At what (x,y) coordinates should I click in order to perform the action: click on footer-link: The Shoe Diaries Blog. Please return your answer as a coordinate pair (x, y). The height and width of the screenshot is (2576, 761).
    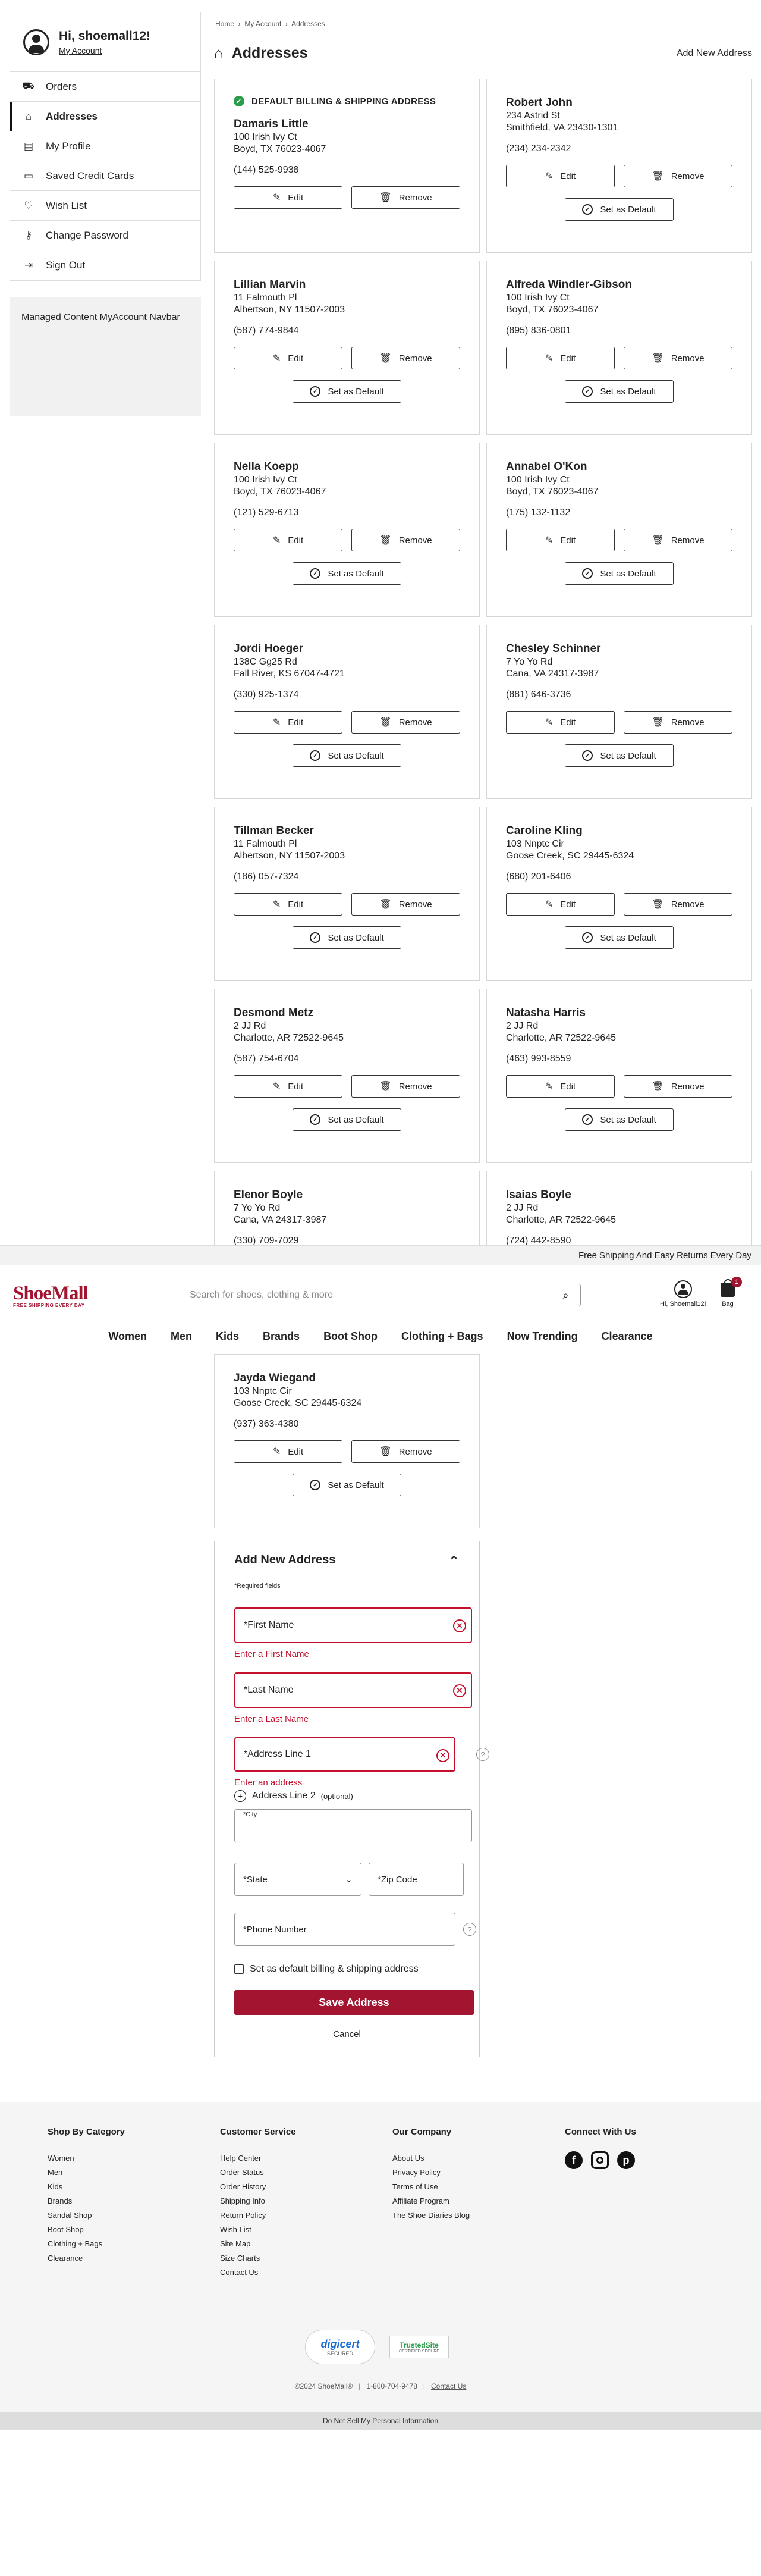
    Looking at the image, I should click on (431, 2215).